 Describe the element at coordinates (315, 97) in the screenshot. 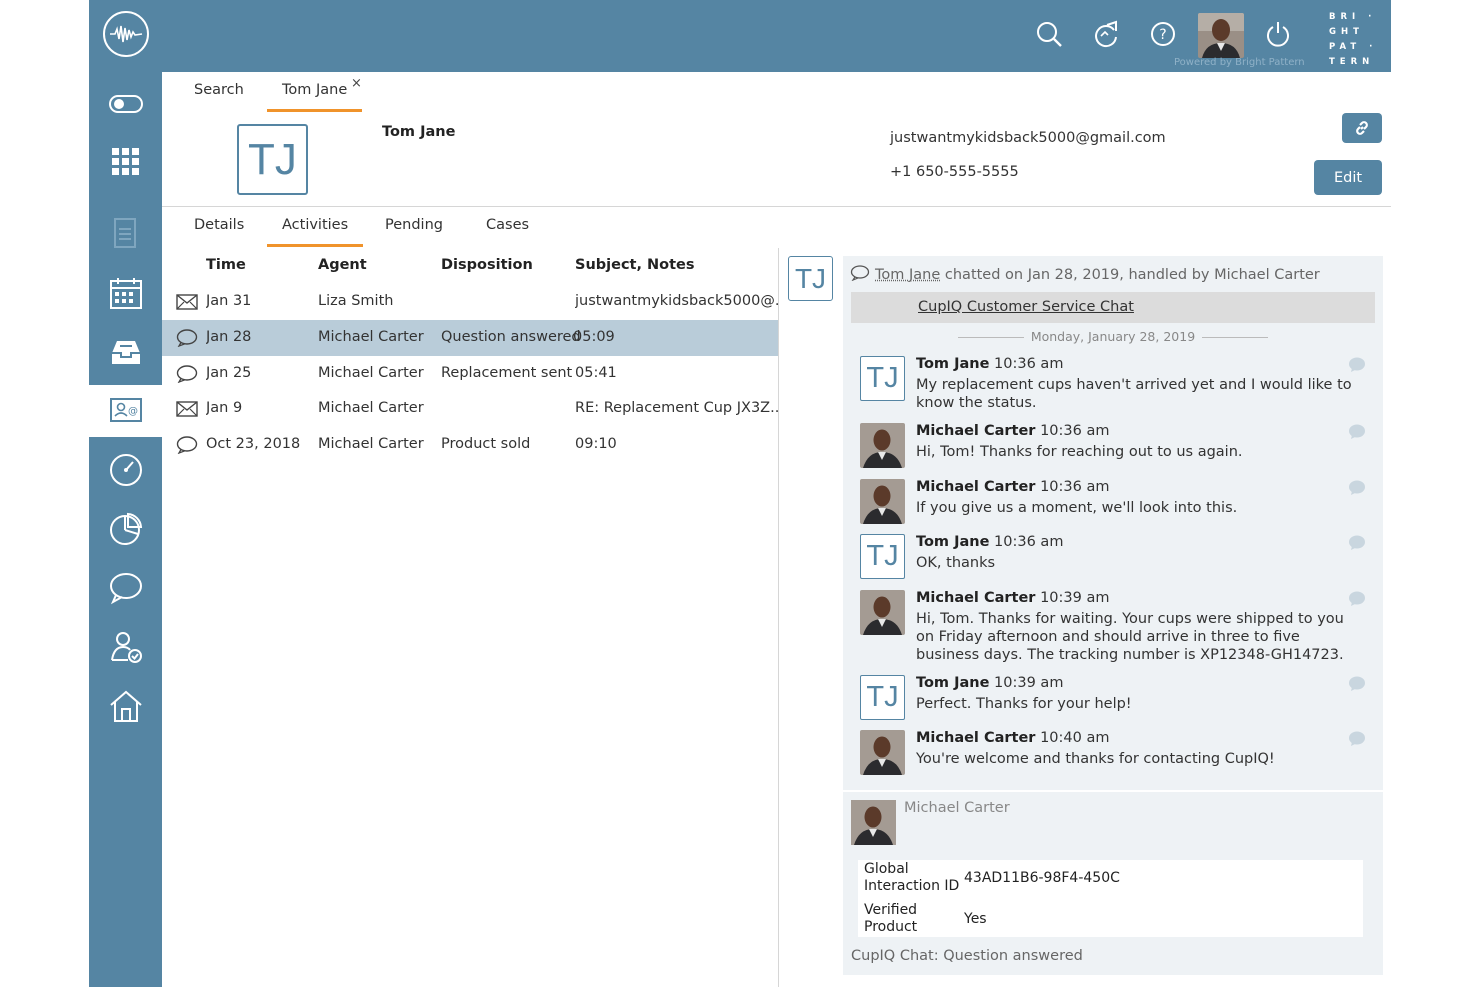

I see `tab-tom-jane: Tom Jane` at that location.